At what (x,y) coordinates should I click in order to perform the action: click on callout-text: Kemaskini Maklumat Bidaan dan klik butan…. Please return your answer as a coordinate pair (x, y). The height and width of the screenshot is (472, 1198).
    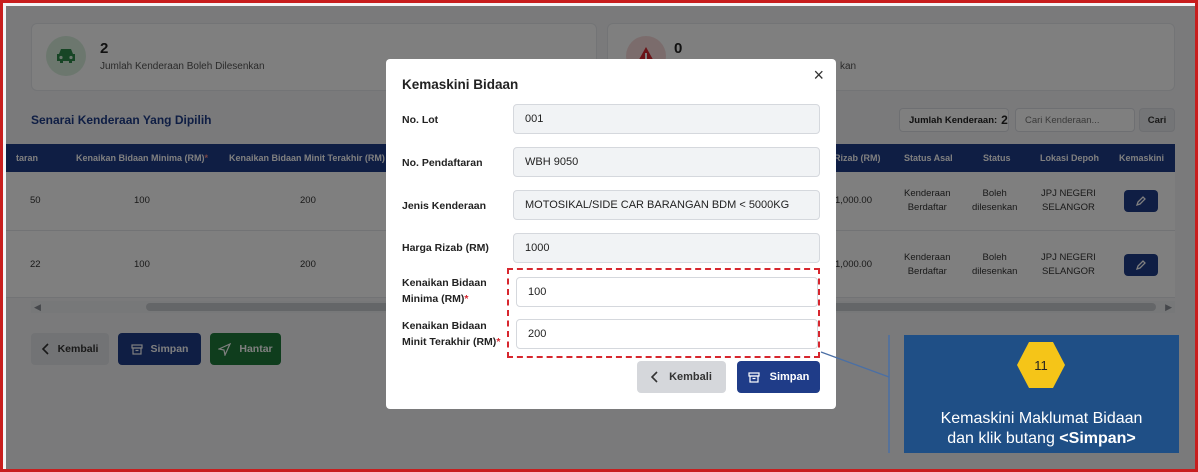
    Looking at the image, I should click on (1041, 429).